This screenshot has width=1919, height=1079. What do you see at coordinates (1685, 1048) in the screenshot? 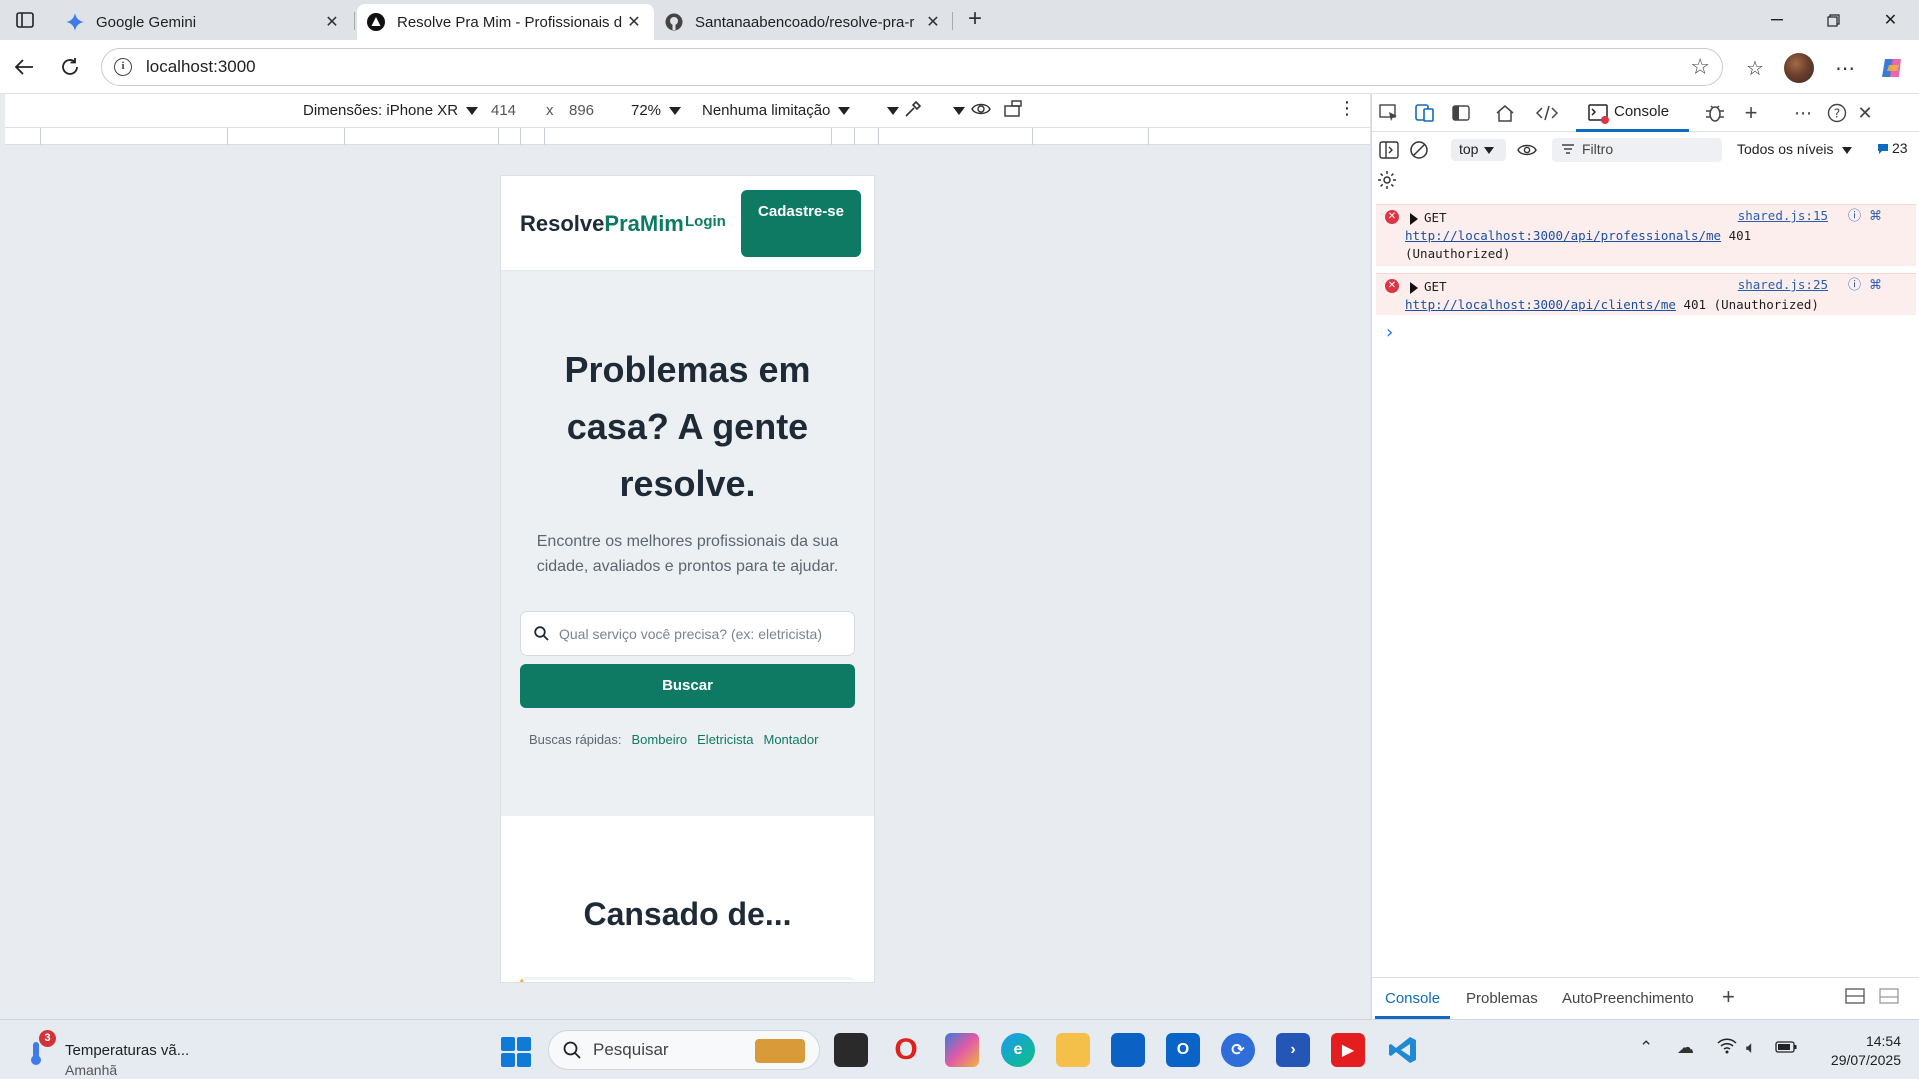
I see `onedrive-cloud-icon: ☁` at bounding box center [1685, 1048].